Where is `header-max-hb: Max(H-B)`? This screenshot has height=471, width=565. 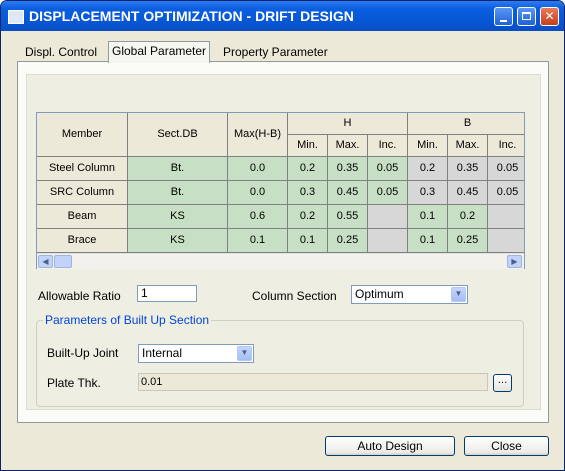
header-max-hb: Max(H-B) is located at coordinates (258, 135).